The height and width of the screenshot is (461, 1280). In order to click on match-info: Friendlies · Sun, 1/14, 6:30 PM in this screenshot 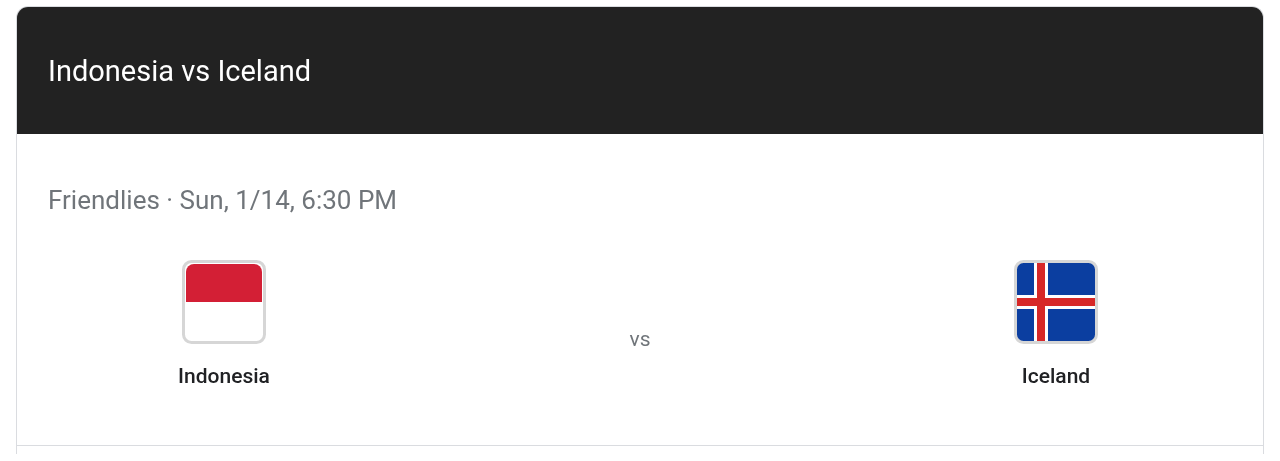, I will do `click(223, 200)`.